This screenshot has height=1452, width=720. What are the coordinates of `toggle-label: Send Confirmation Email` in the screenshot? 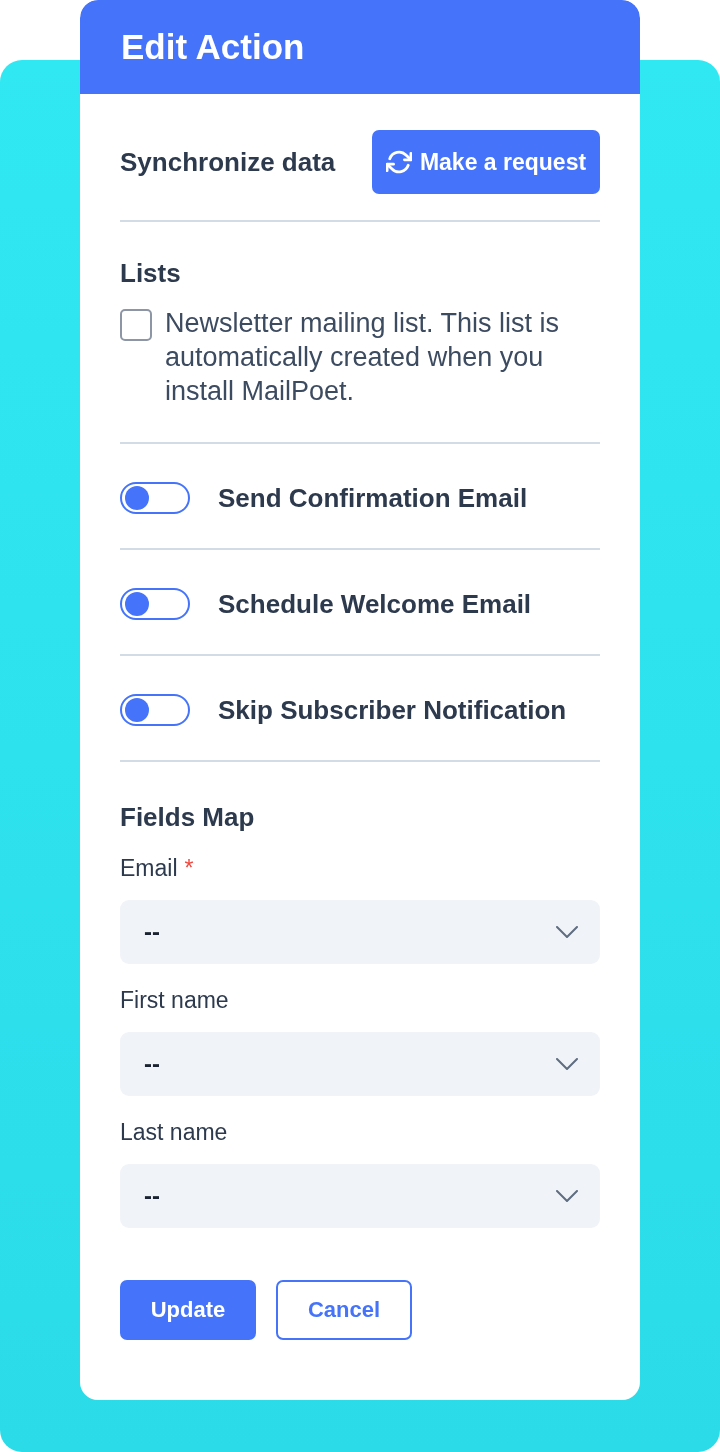 It's located at (373, 498).